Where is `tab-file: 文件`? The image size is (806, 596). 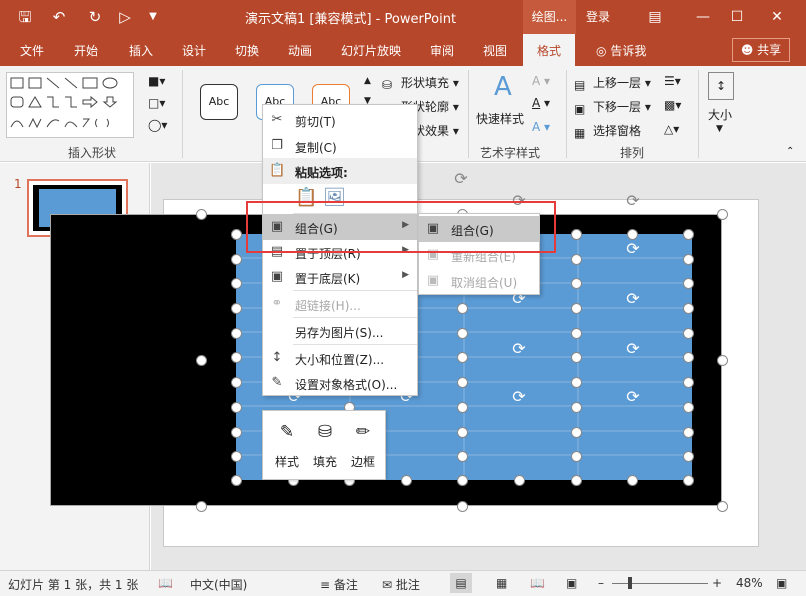
tab-file: 文件 is located at coordinates (32, 50).